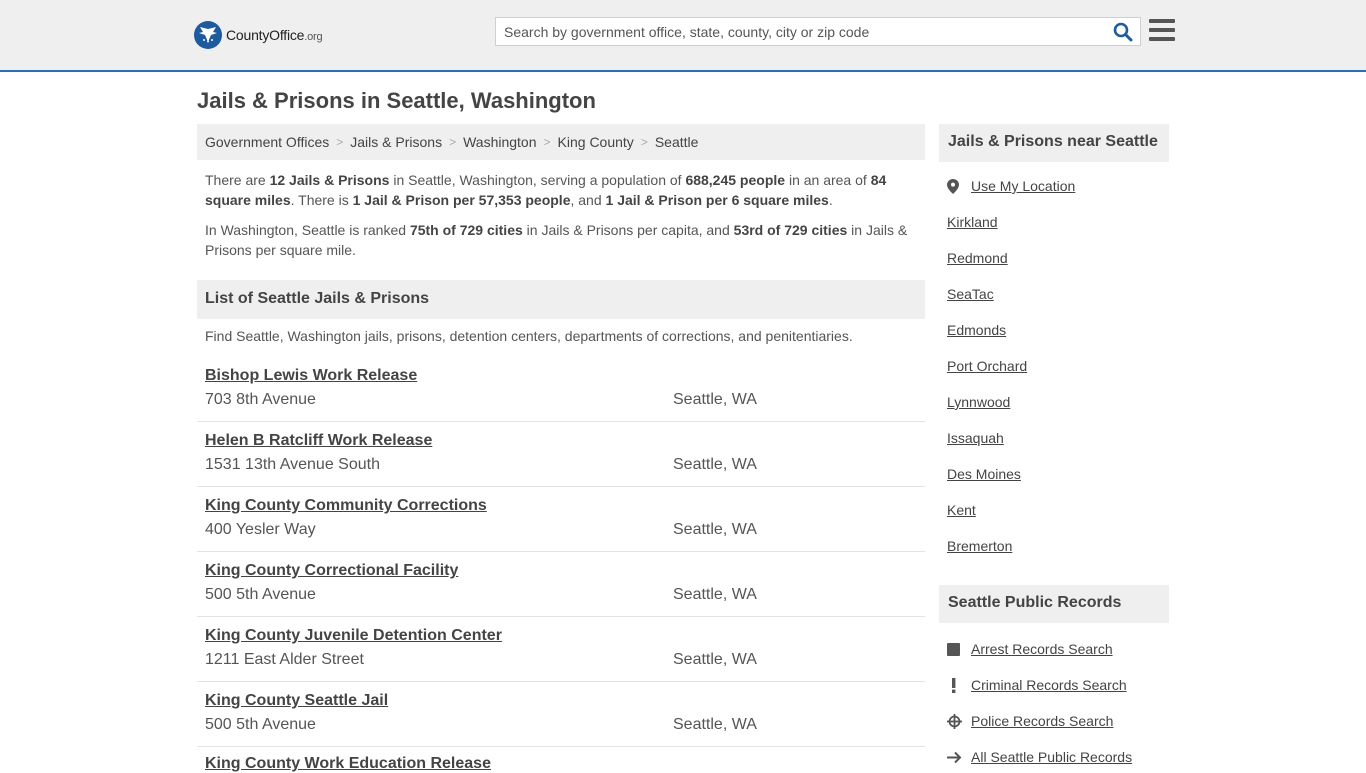 The image size is (1366, 773). Describe the element at coordinates (830, 200) in the screenshot. I see `stat-text: .` at that location.